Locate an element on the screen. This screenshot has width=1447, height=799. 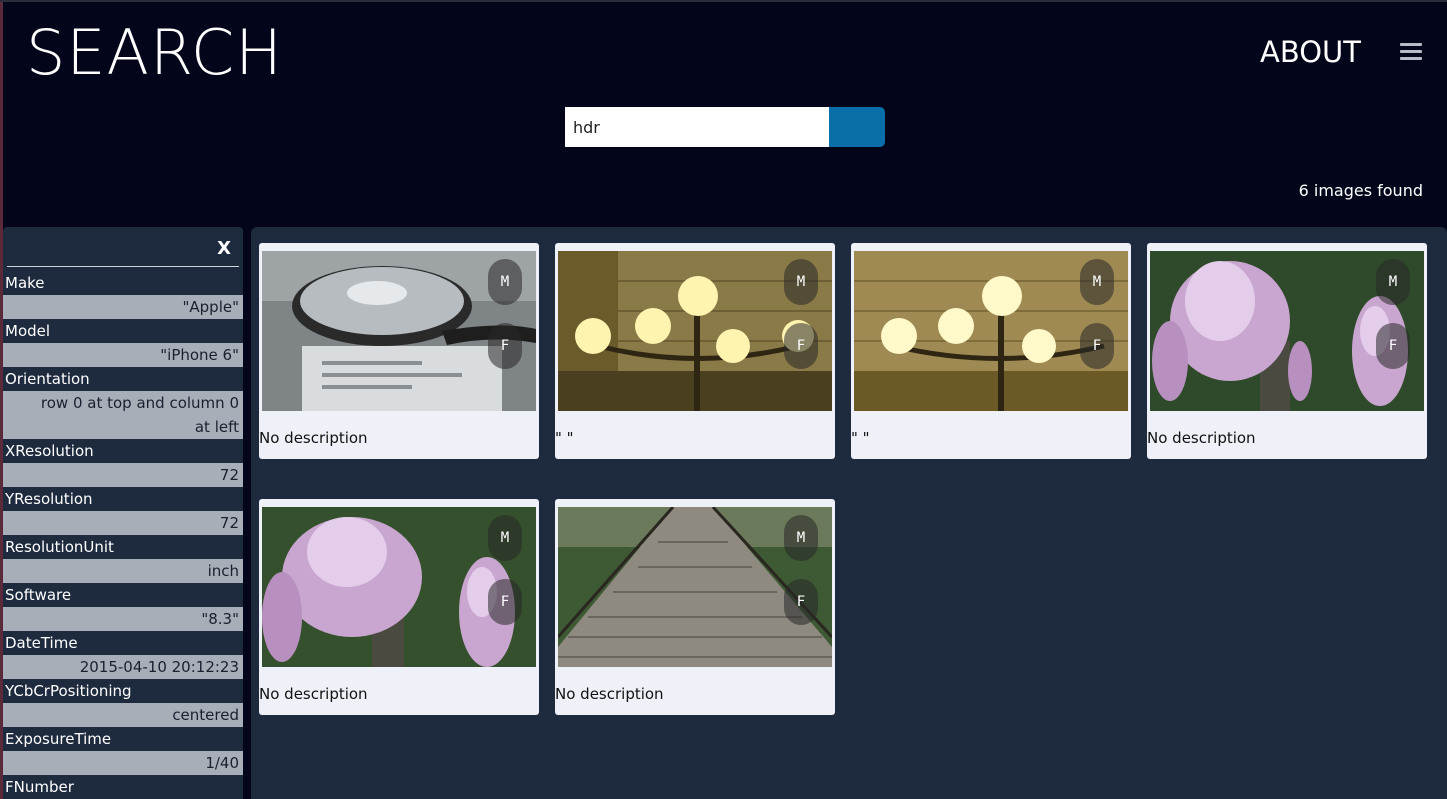
close-button: X is located at coordinates (224, 248).